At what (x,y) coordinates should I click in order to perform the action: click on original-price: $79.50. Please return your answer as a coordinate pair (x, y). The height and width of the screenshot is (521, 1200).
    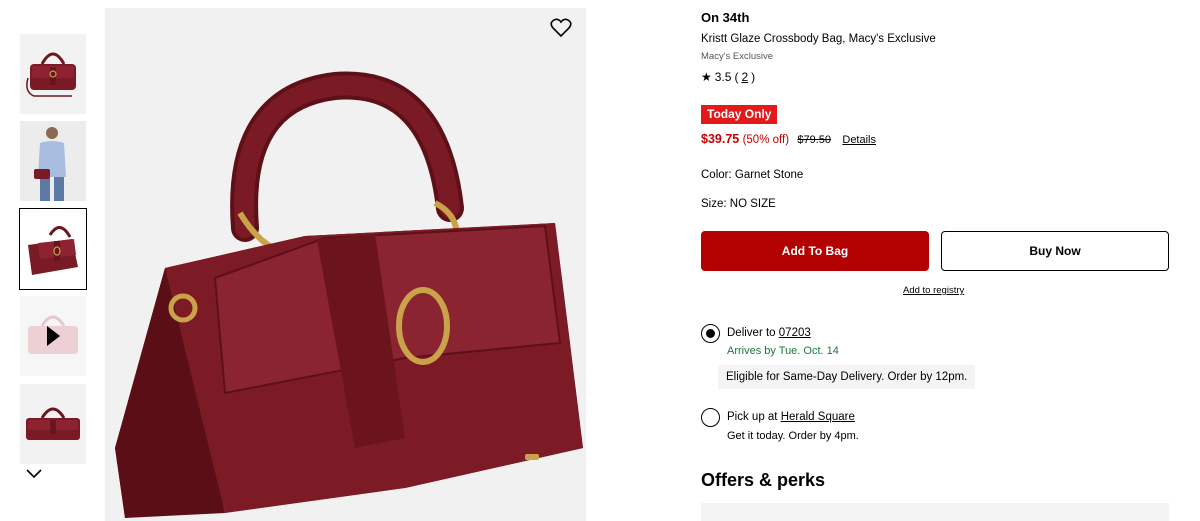
    Looking at the image, I should click on (814, 140).